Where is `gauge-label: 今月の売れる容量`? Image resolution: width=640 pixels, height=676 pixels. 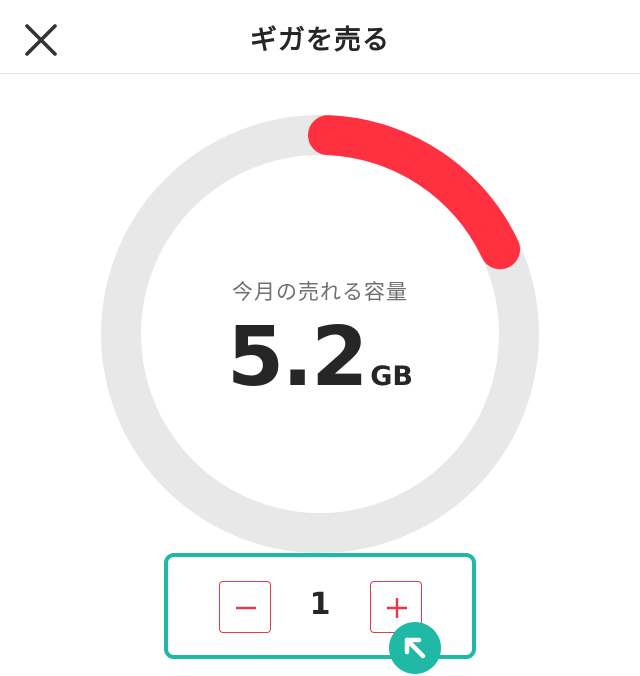 gauge-label: 今月の売れる容量 is located at coordinates (320, 292).